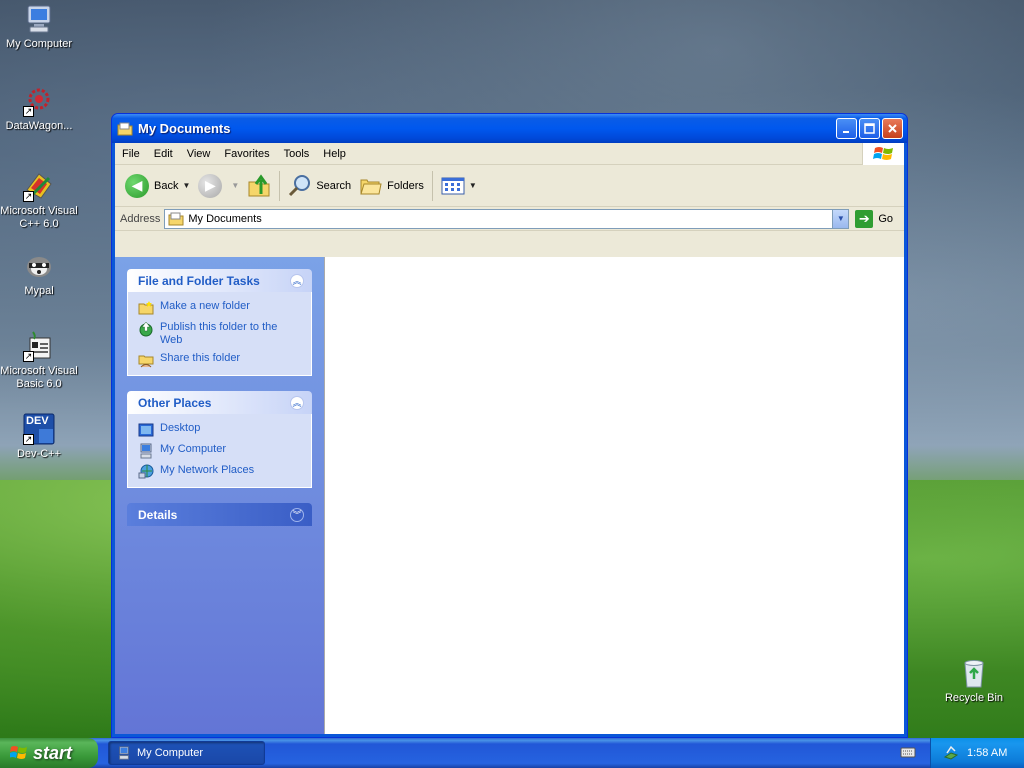 The width and height of the screenshot is (1024, 768). Describe the element at coordinates (509, 154) in the screenshot. I see `menu-bar: File Edit View Favorites Tools Help` at that location.